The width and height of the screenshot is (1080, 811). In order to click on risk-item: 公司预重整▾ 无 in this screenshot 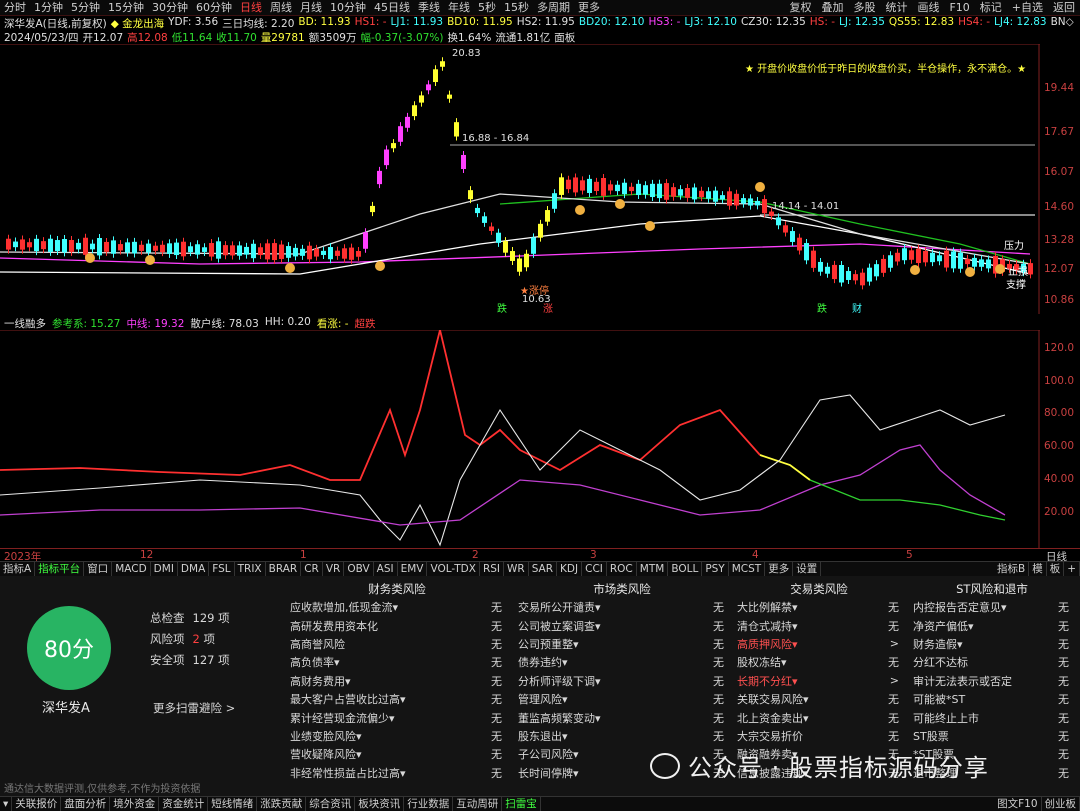, I will do `click(622, 644)`.